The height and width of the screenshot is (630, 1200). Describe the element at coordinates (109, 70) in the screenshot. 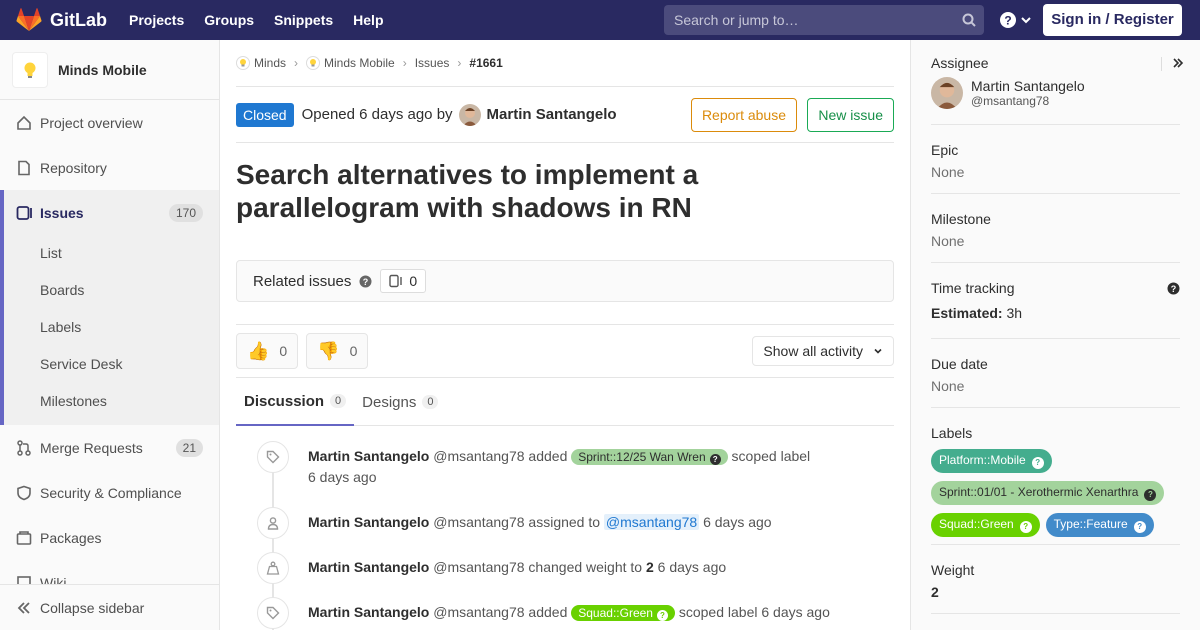

I see `project-header: Minds Mobile` at that location.